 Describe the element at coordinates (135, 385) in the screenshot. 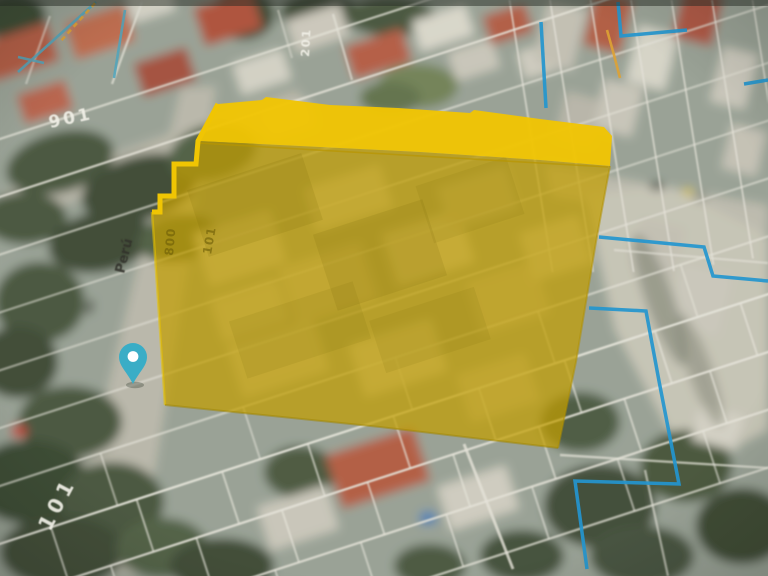

I see `pin-shadow` at that location.